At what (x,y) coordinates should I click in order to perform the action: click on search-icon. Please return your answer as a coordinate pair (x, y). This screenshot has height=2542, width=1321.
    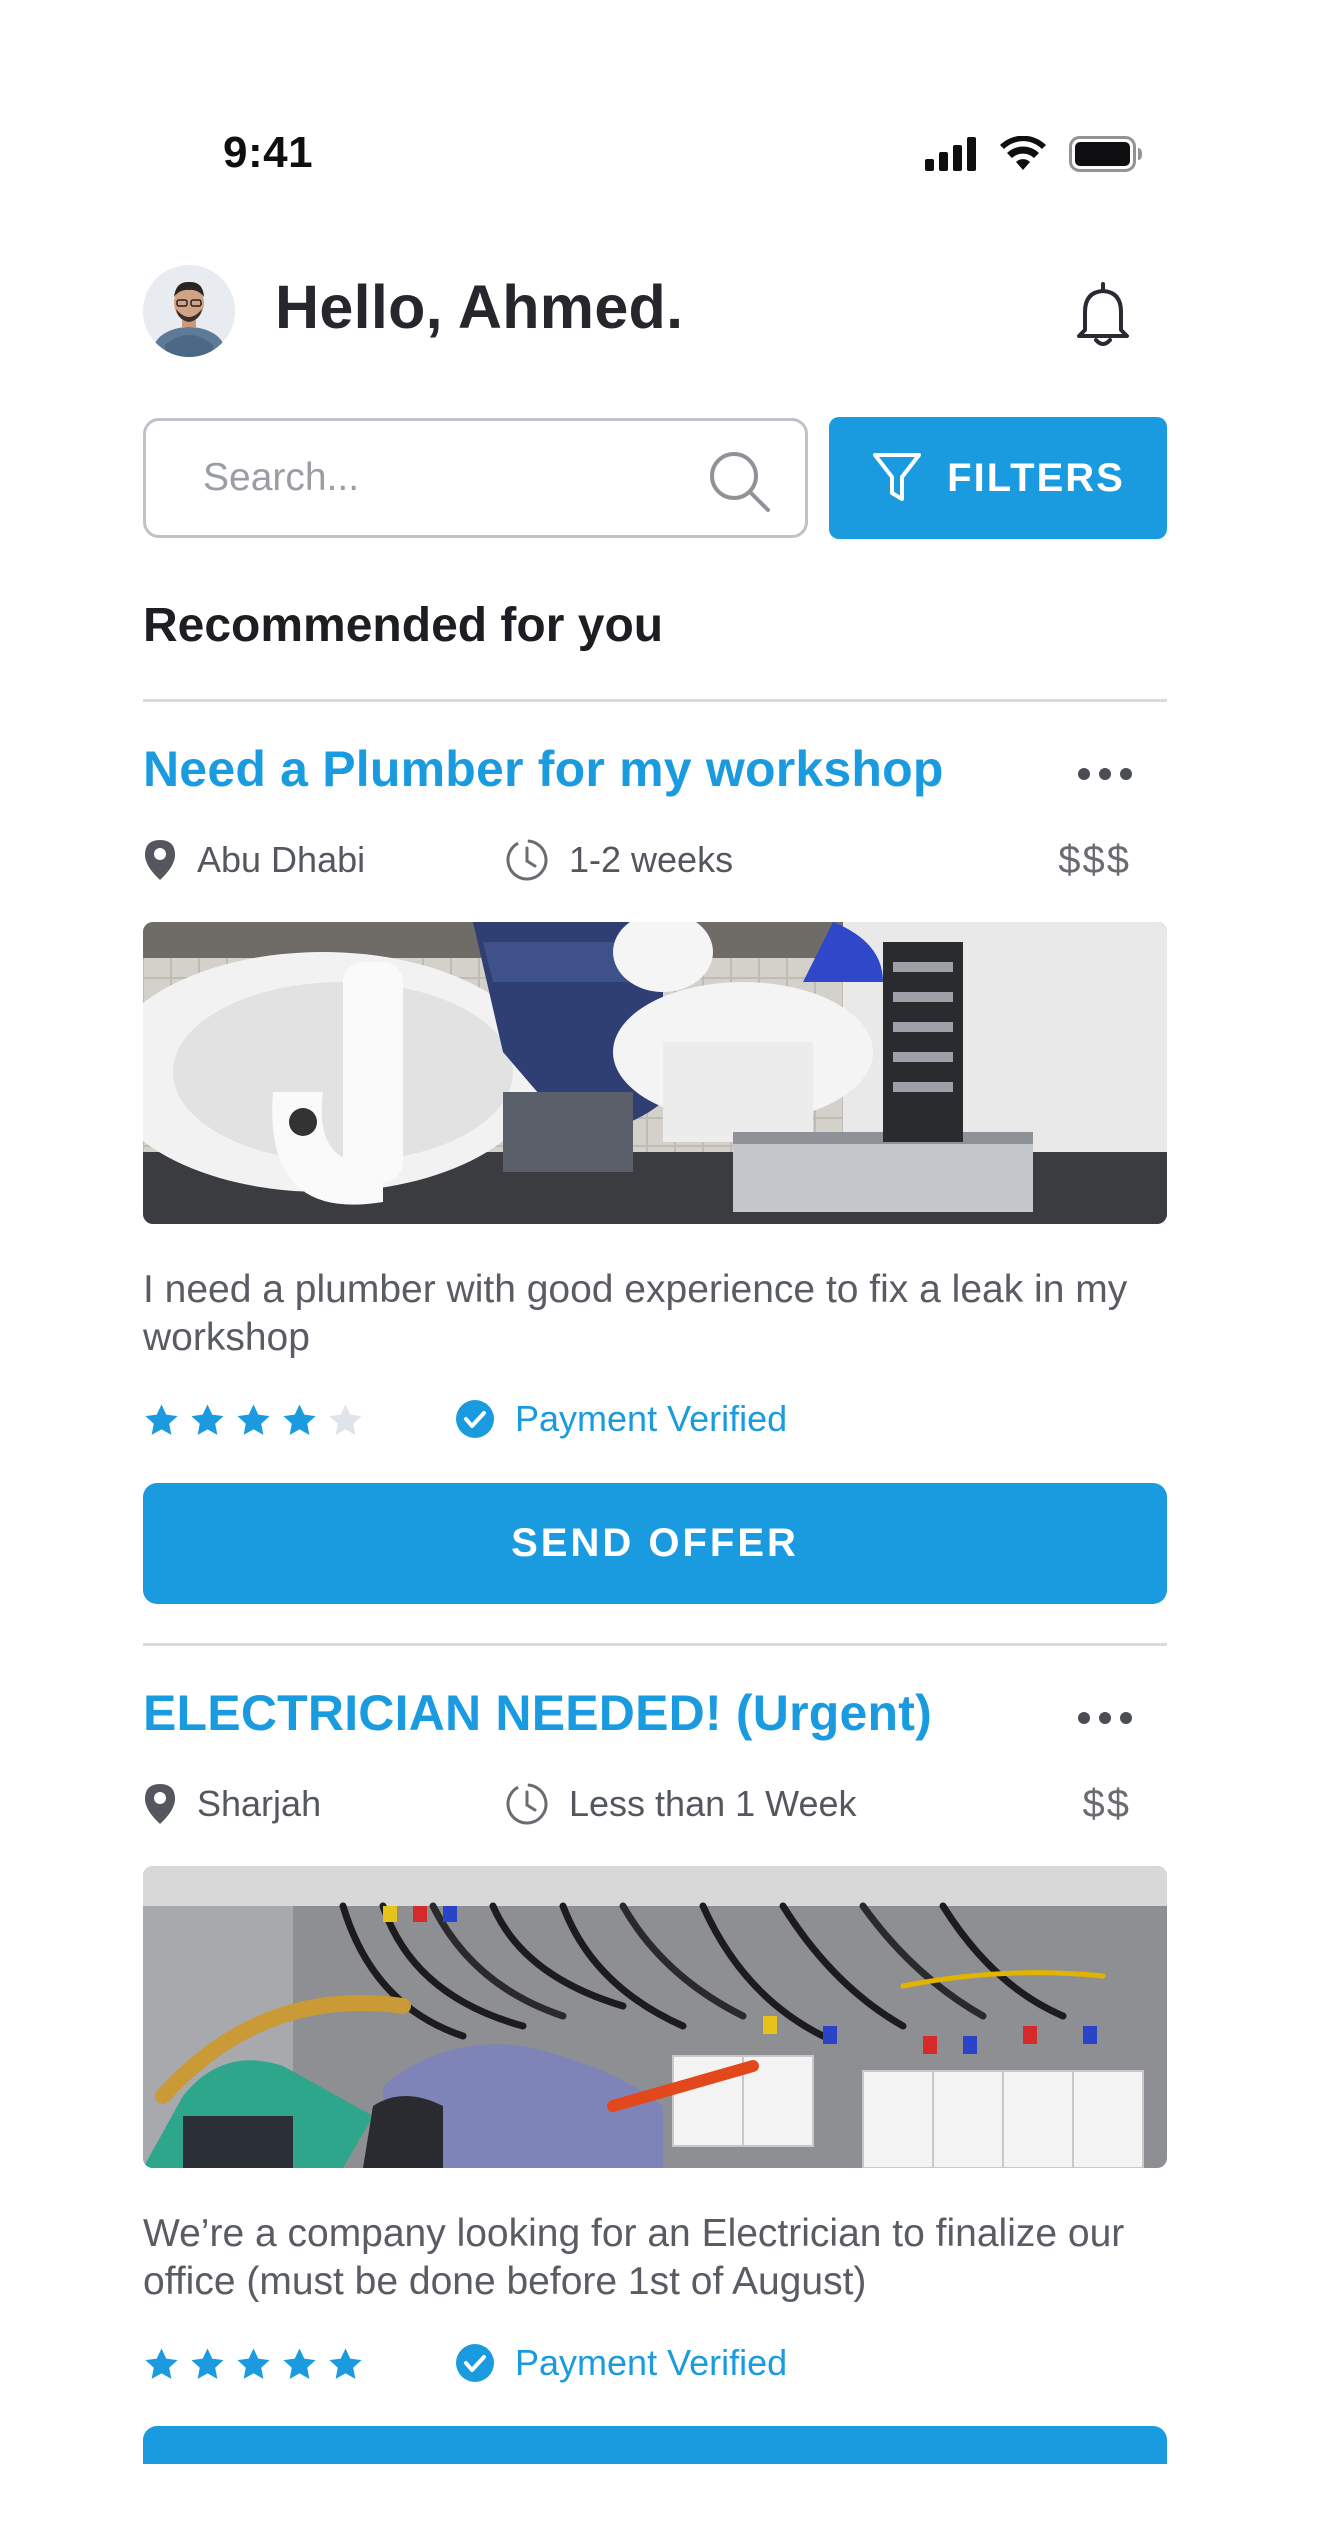
    Looking at the image, I should click on (739, 481).